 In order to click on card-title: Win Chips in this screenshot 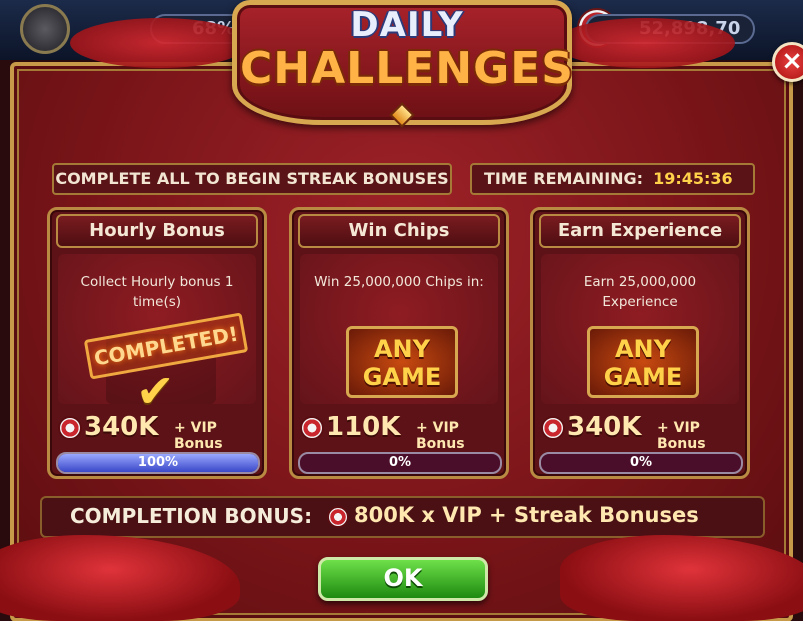, I will do `click(399, 231)`.